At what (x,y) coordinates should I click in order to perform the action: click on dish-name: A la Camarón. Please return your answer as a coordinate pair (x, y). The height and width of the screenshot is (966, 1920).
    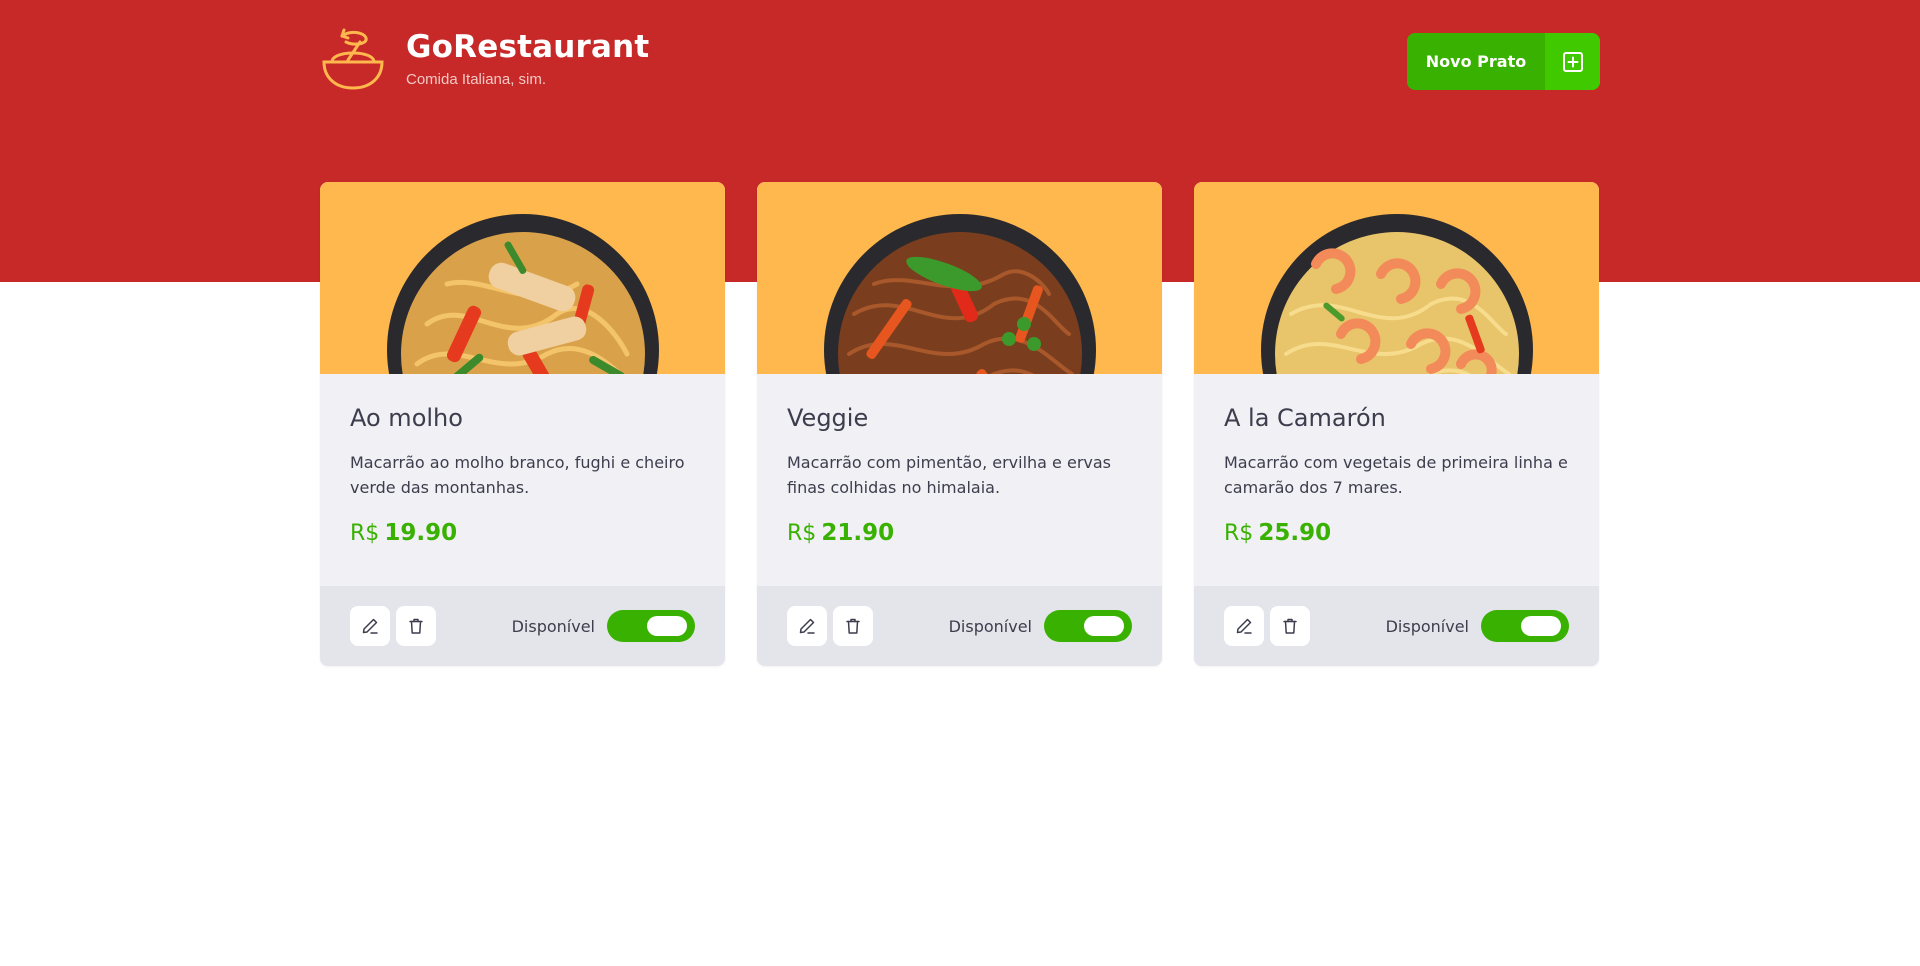
    Looking at the image, I should click on (1305, 418).